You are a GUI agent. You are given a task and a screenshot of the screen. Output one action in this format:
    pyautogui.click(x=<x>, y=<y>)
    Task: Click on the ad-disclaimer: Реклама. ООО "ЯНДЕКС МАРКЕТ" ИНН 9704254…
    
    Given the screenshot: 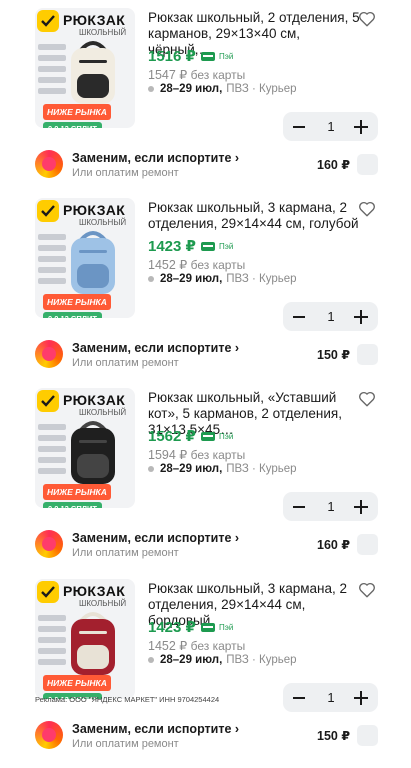 What is the action you would take?
    pyautogui.click(x=127, y=699)
    